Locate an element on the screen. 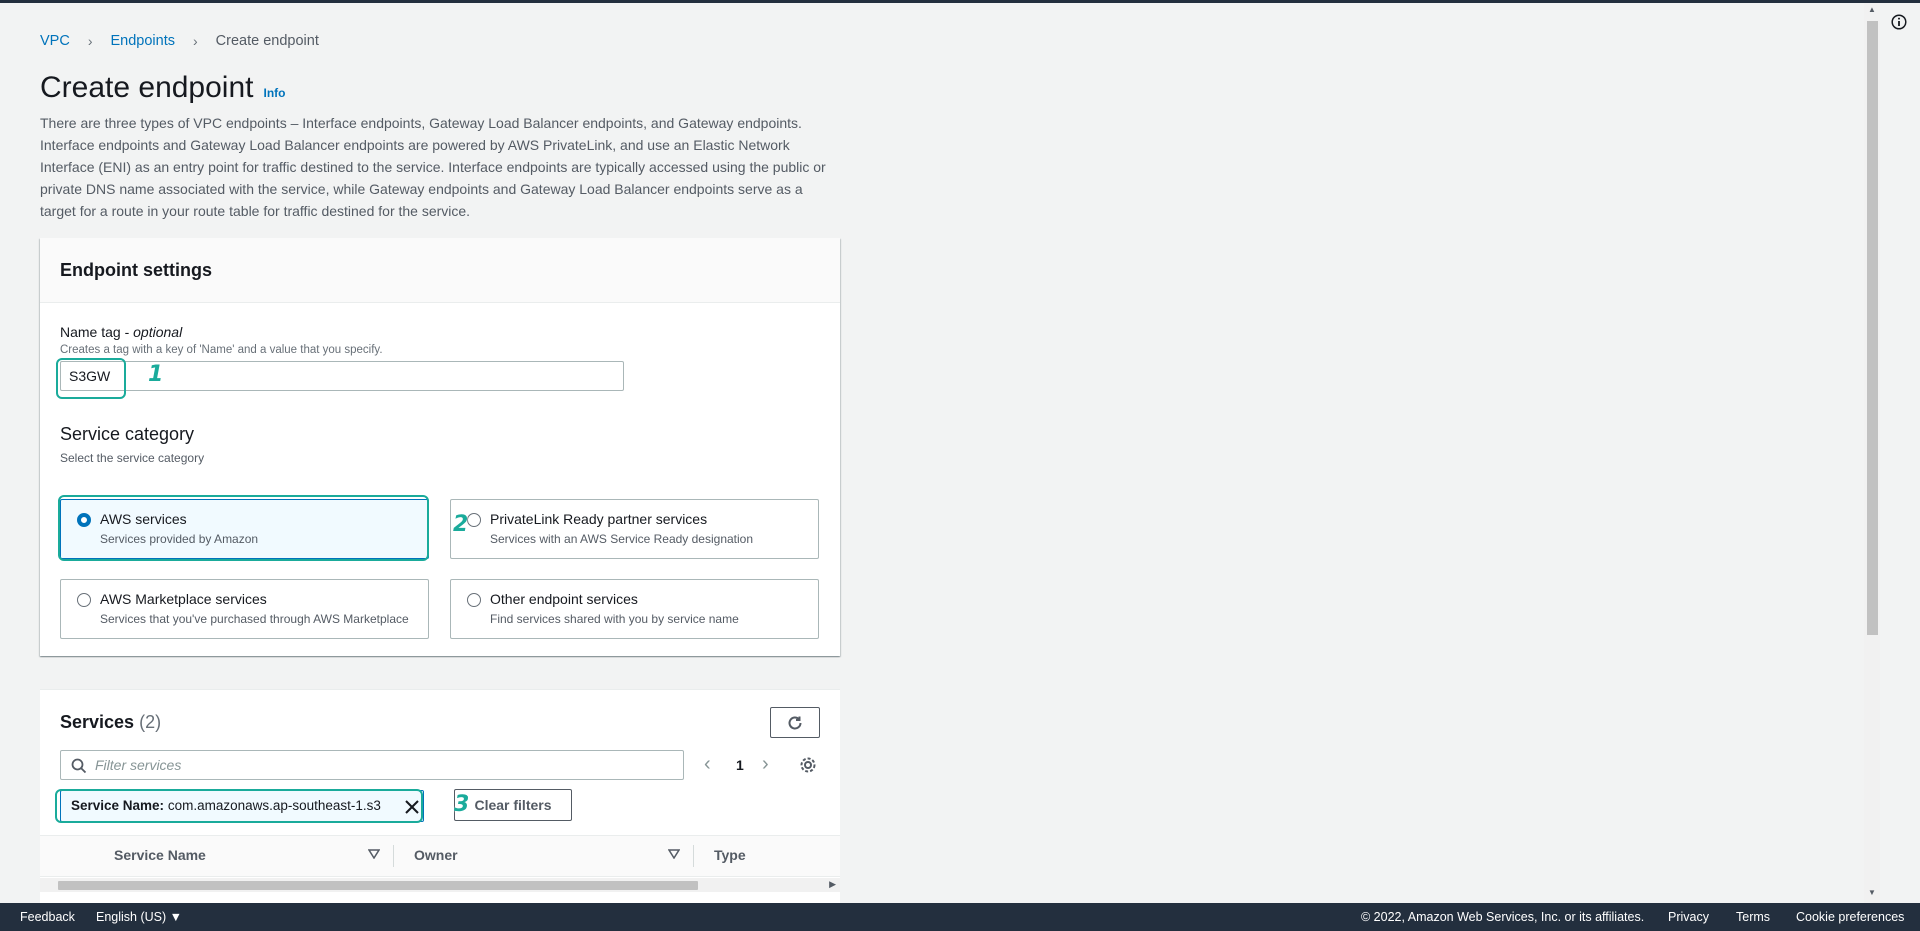  option-title: PrivateLink Ready partner services is located at coordinates (599, 519).